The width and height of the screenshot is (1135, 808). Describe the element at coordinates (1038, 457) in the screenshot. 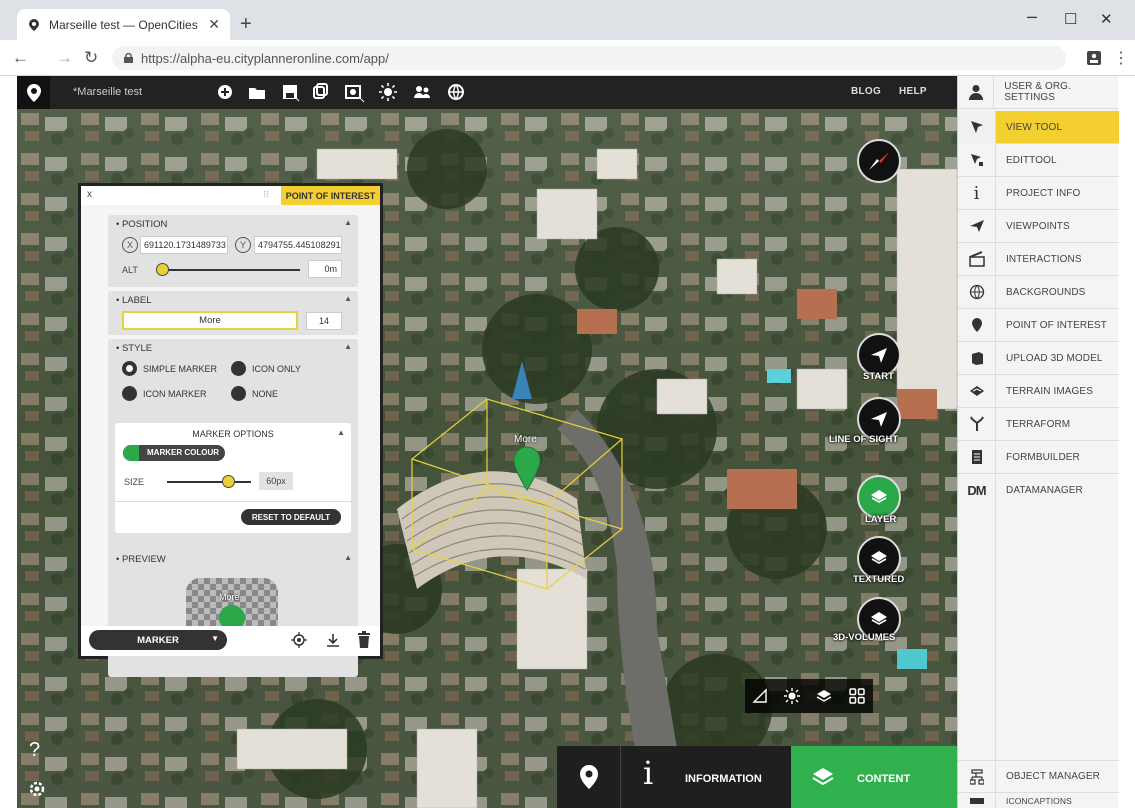

I see `sidebar-item-formbuilder: FORMBUILDER` at that location.